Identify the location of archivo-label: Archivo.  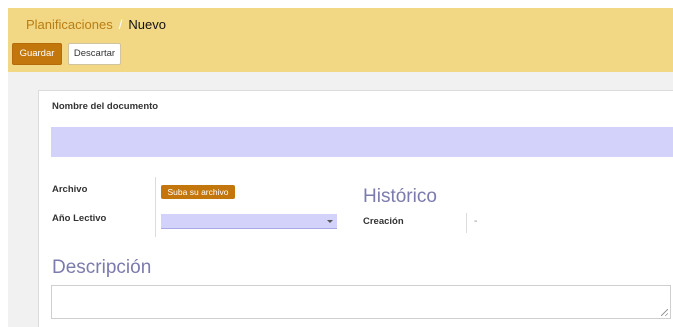
(70, 189).